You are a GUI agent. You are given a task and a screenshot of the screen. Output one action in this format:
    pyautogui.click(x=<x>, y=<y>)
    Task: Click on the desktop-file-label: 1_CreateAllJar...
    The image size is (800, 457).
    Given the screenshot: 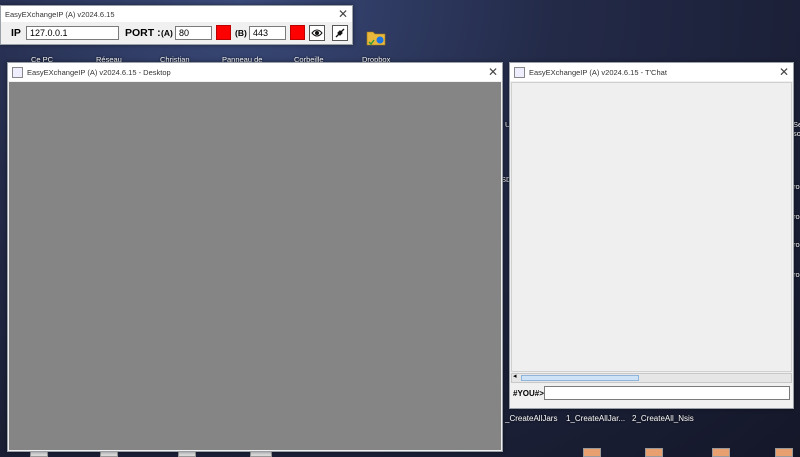 What is the action you would take?
    pyautogui.click(x=595, y=418)
    